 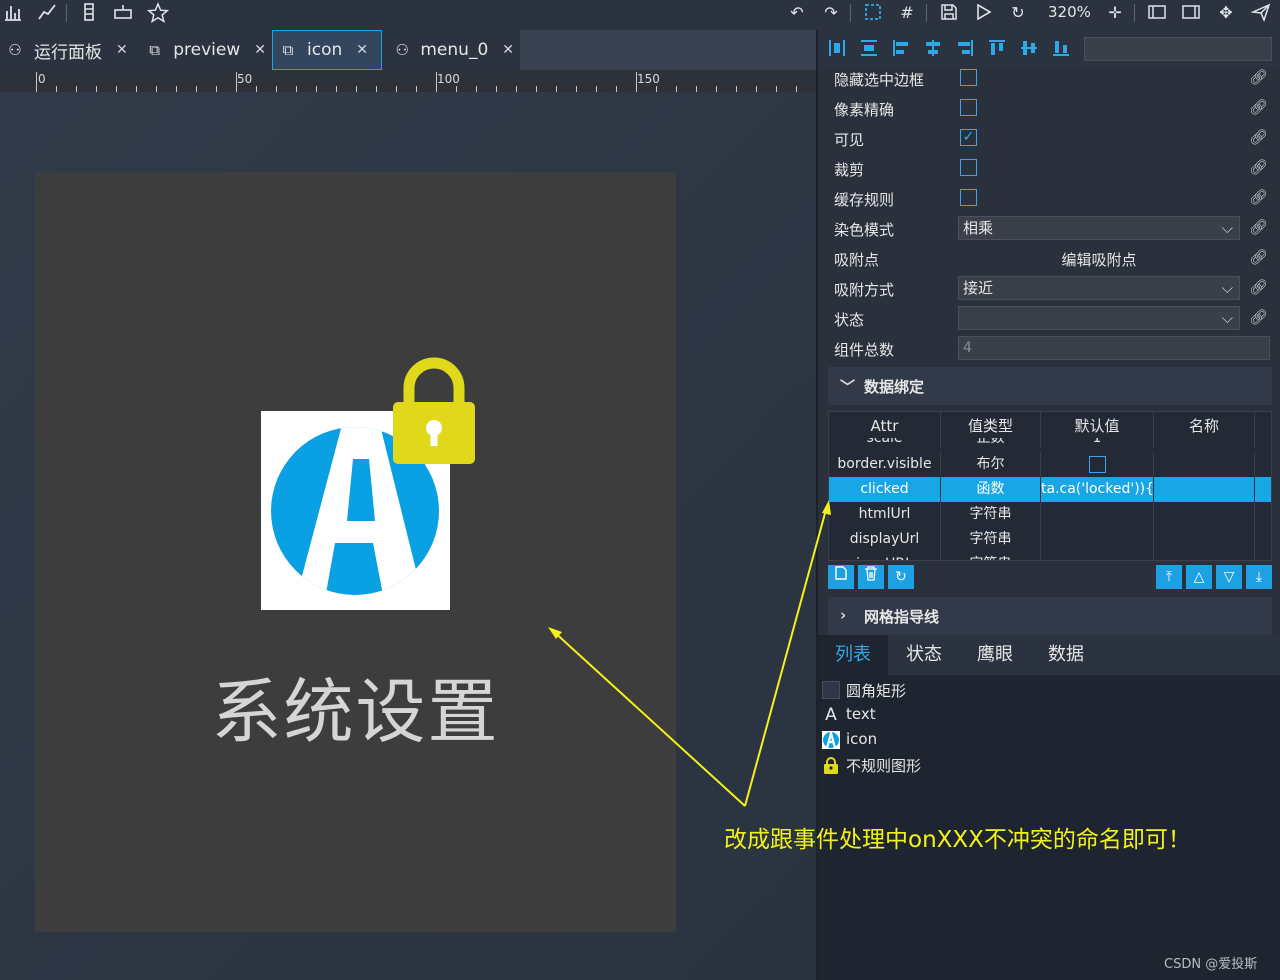 I want to click on prop-state: 状态 ⌵ 🔗︎, so click(x=1049, y=318).